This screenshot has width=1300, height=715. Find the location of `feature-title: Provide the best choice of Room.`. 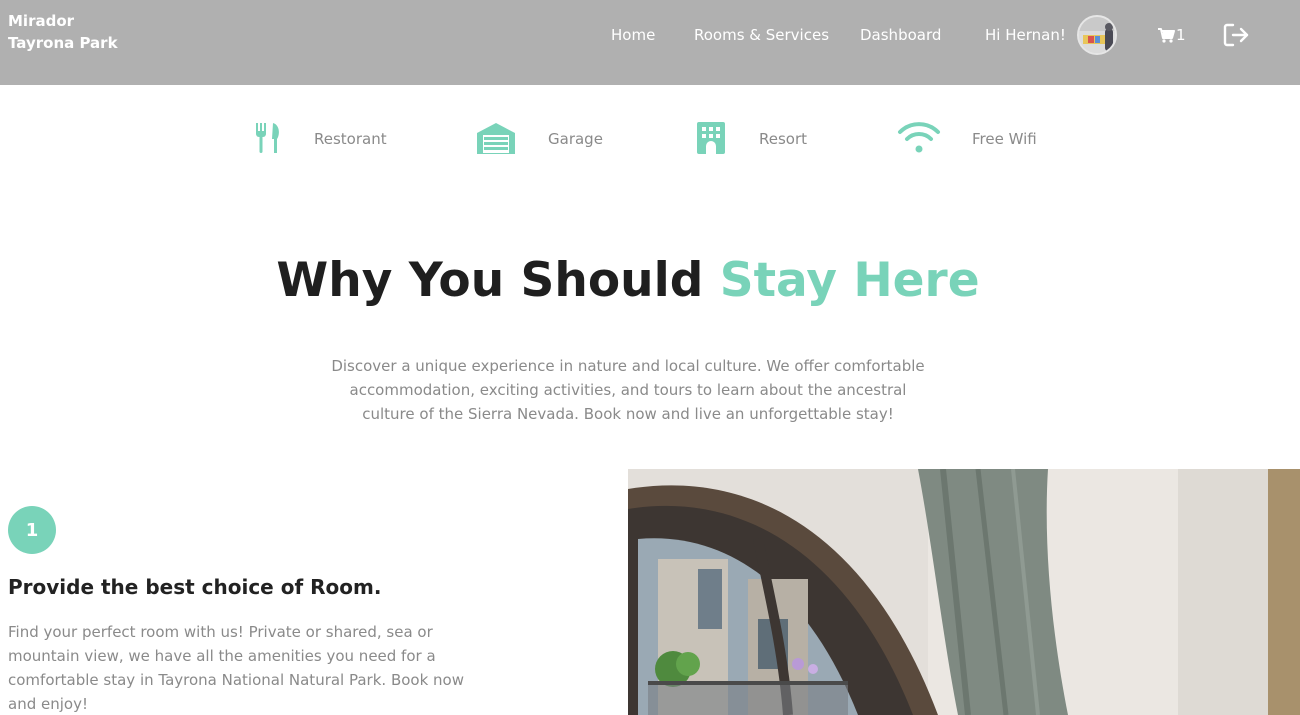

feature-title: Provide the best choice of Room. is located at coordinates (195, 587).